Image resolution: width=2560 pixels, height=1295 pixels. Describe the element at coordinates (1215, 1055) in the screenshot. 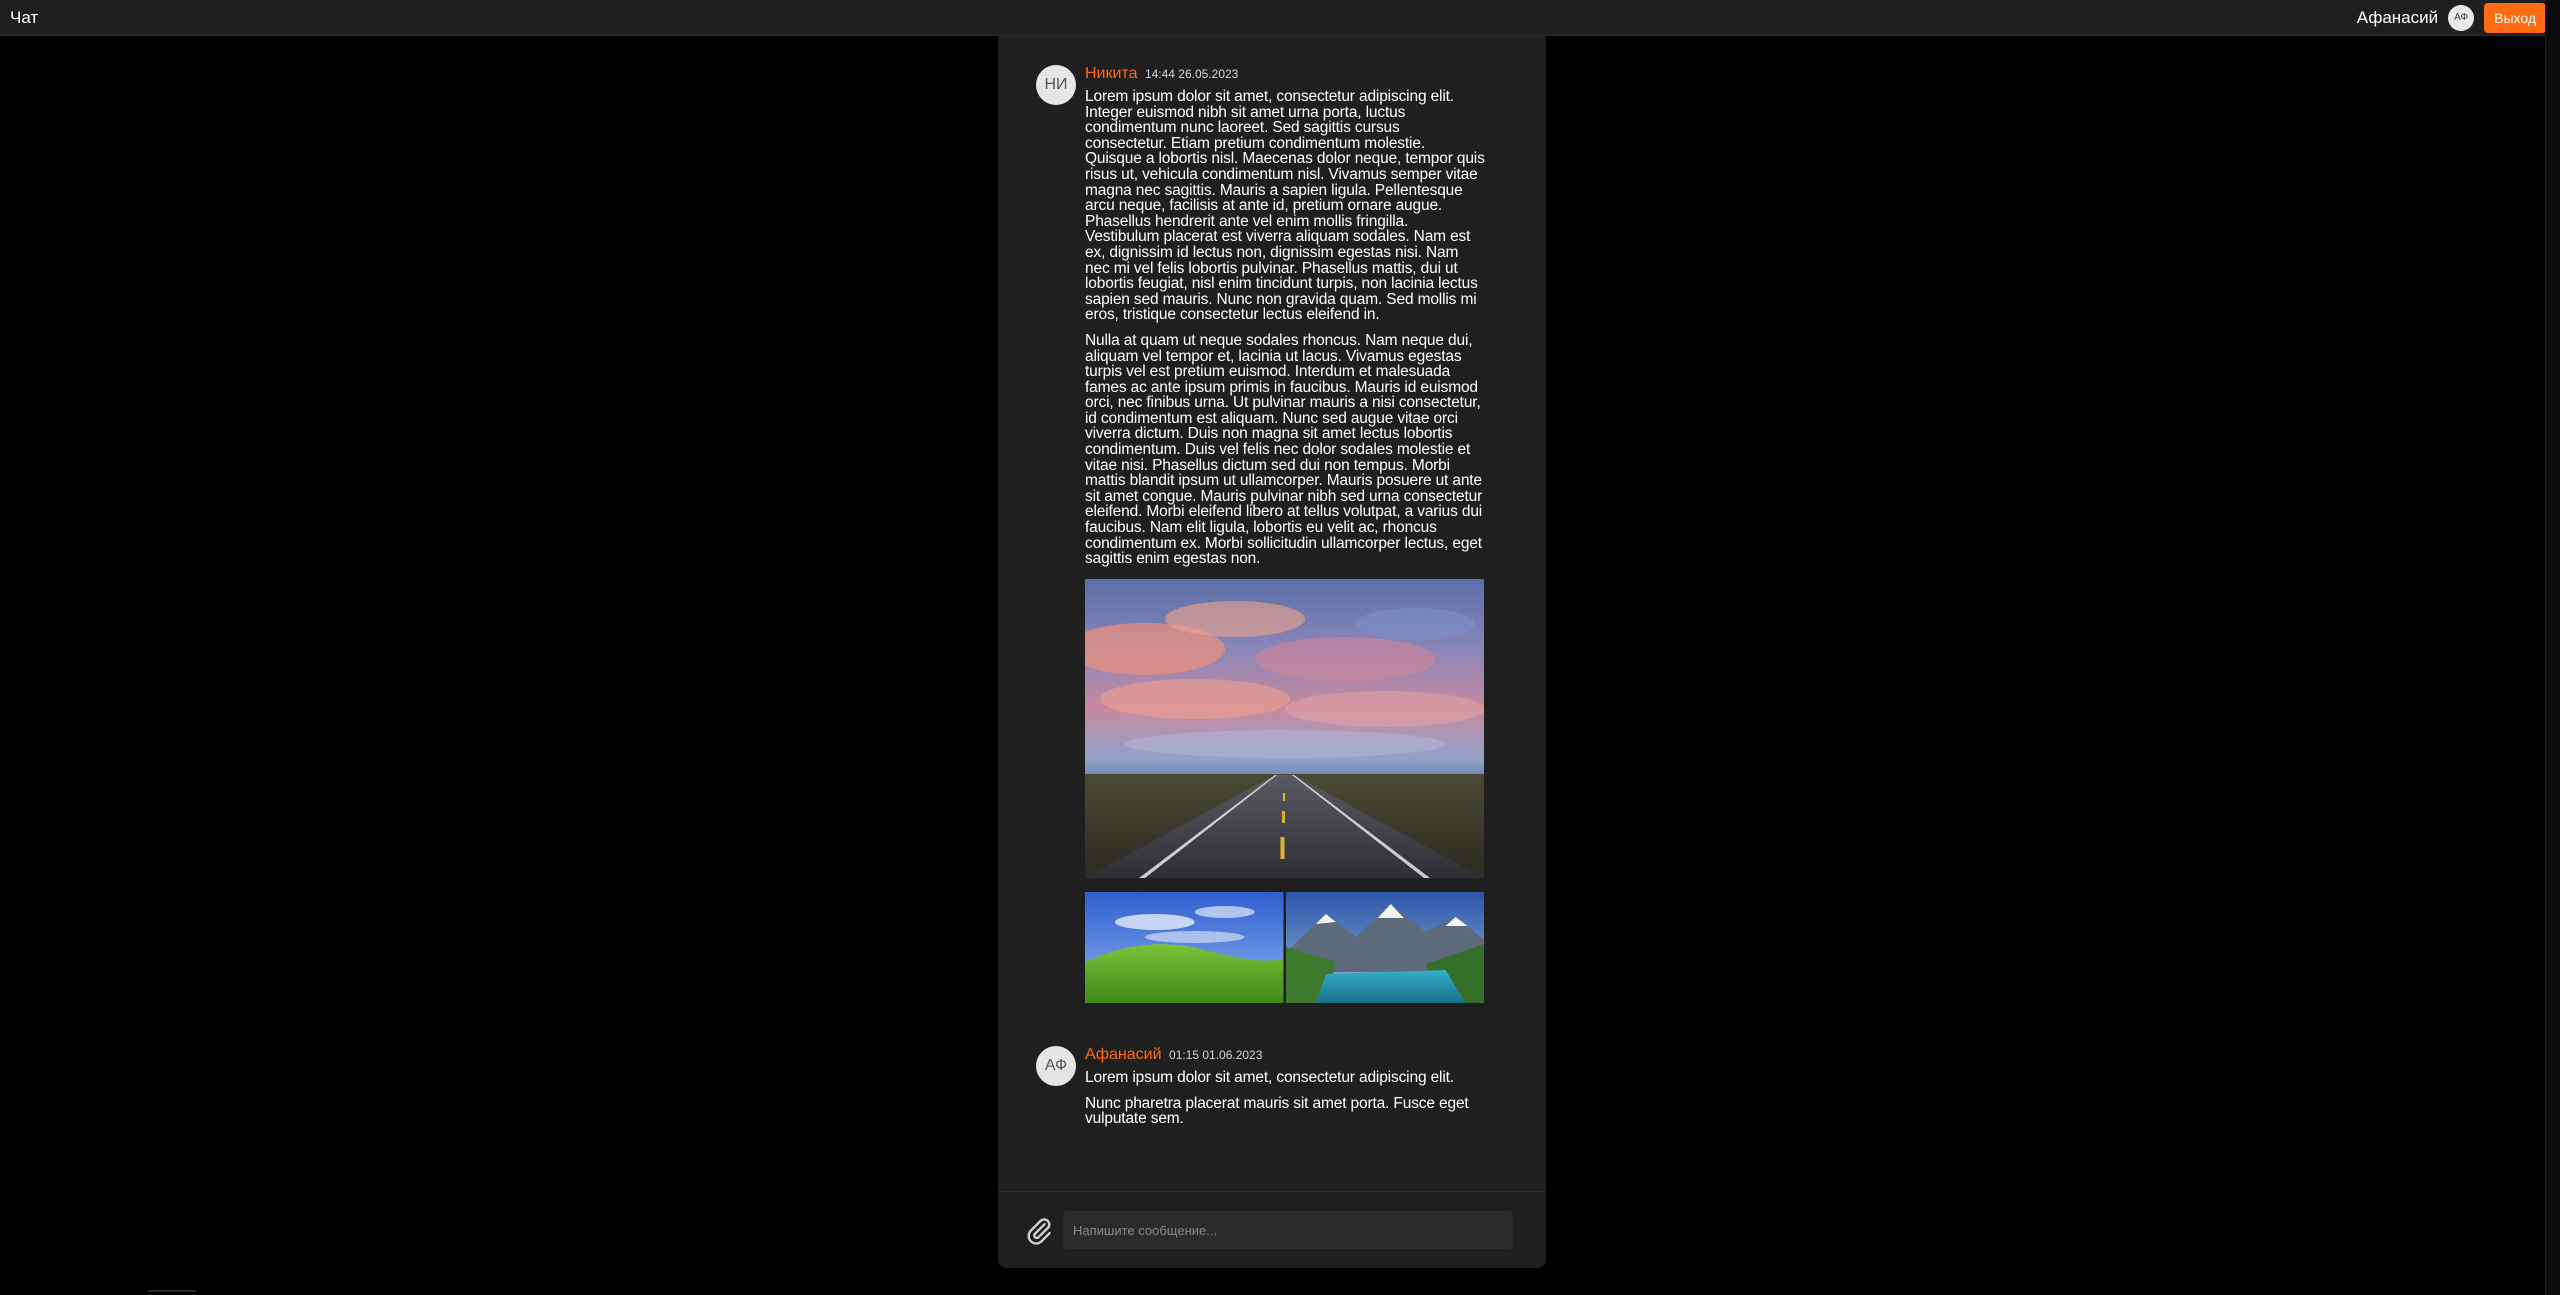

I see `message-timestamp: 01:15 01.06.2023` at that location.